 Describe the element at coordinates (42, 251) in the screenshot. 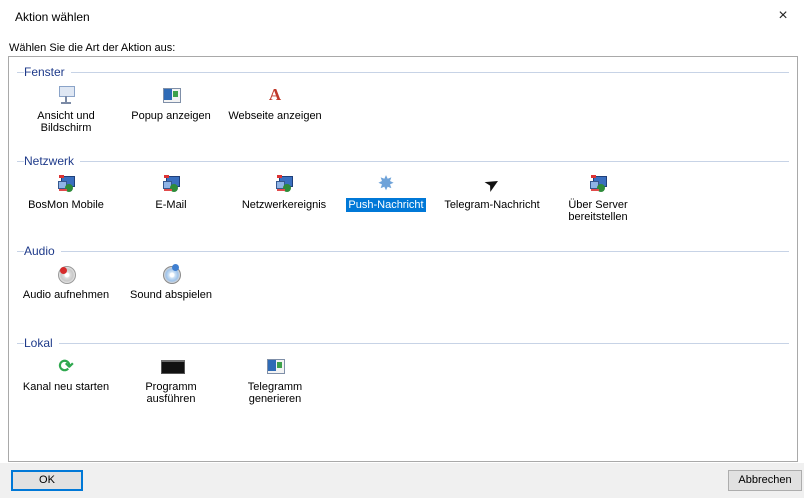

I see `group-label: Audio` at that location.